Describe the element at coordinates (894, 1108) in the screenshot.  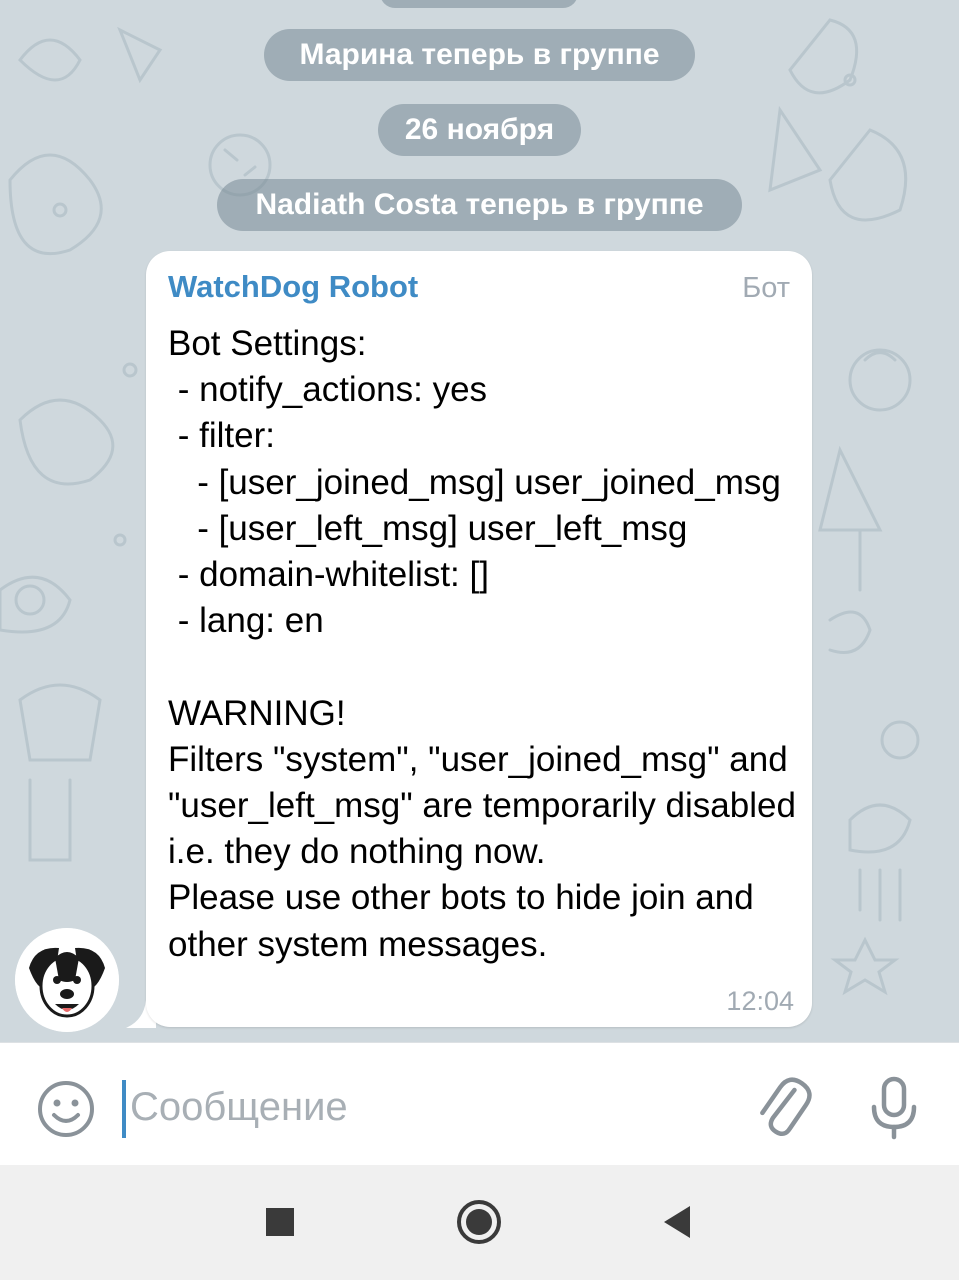
I see `microphone-icon` at that location.